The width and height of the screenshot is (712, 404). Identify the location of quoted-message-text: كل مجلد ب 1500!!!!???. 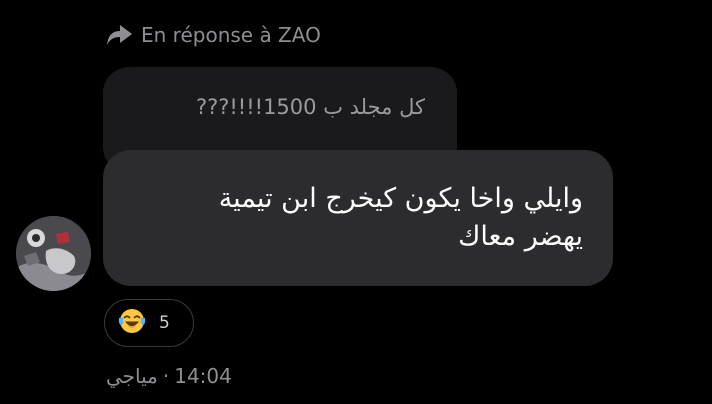
(310, 107).